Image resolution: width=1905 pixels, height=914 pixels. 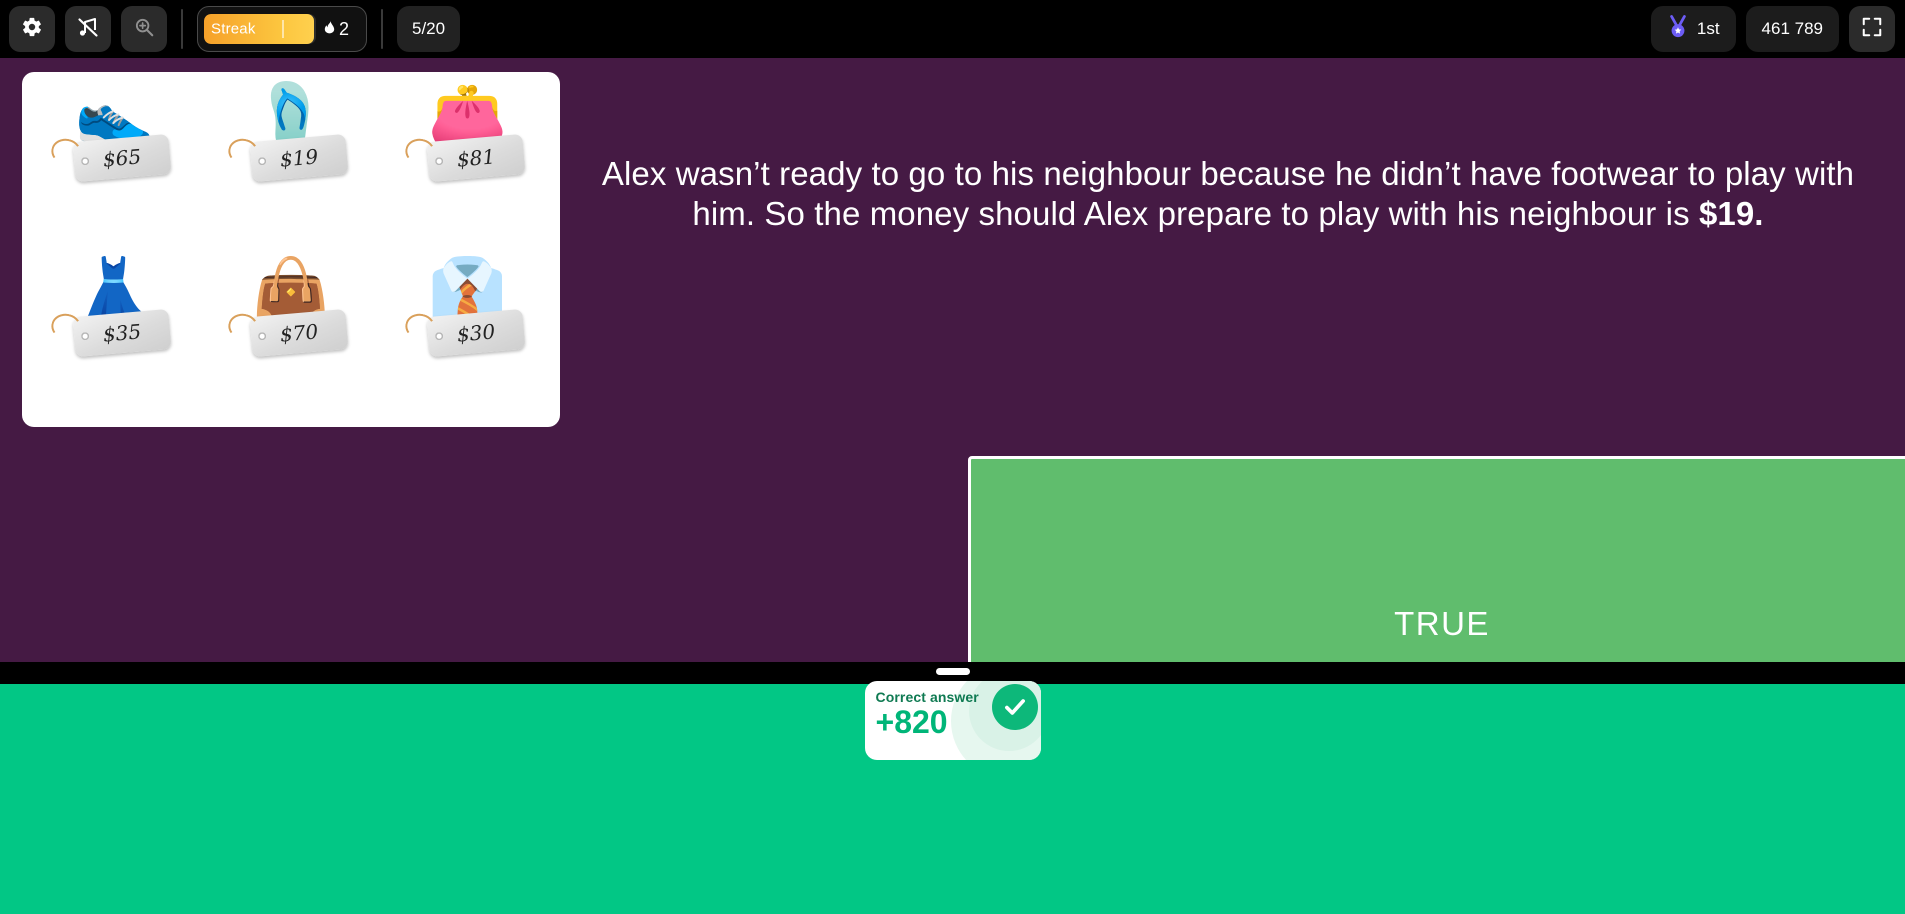 What do you see at coordinates (476, 332) in the screenshot?
I see `price-tag: $30` at bounding box center [476, 332].